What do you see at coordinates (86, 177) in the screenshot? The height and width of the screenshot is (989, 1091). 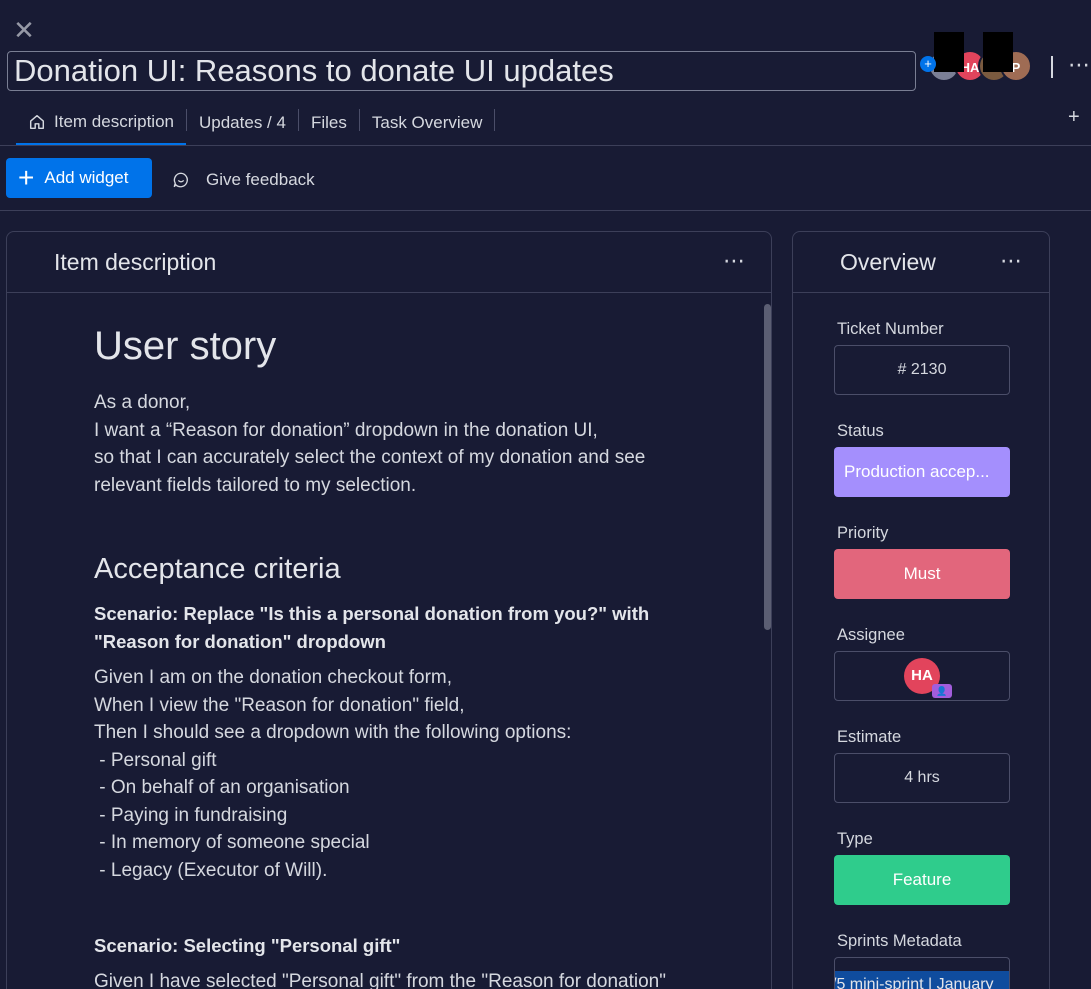 I see `add-widget-label: Add widget` at bounding box center [86, 177].